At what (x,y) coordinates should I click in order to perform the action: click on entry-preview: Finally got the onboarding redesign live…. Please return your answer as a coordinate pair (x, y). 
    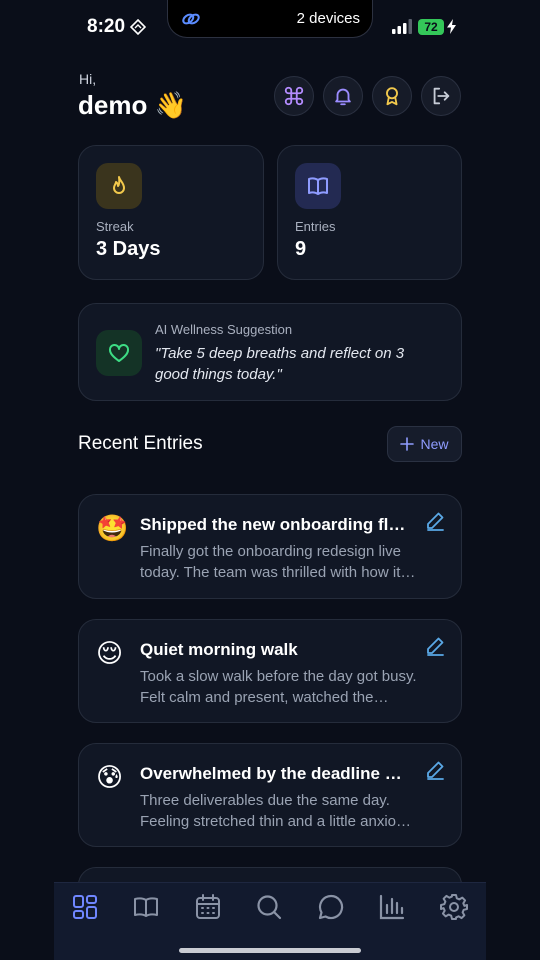
    Looking at the image, I should click on (270, 562).